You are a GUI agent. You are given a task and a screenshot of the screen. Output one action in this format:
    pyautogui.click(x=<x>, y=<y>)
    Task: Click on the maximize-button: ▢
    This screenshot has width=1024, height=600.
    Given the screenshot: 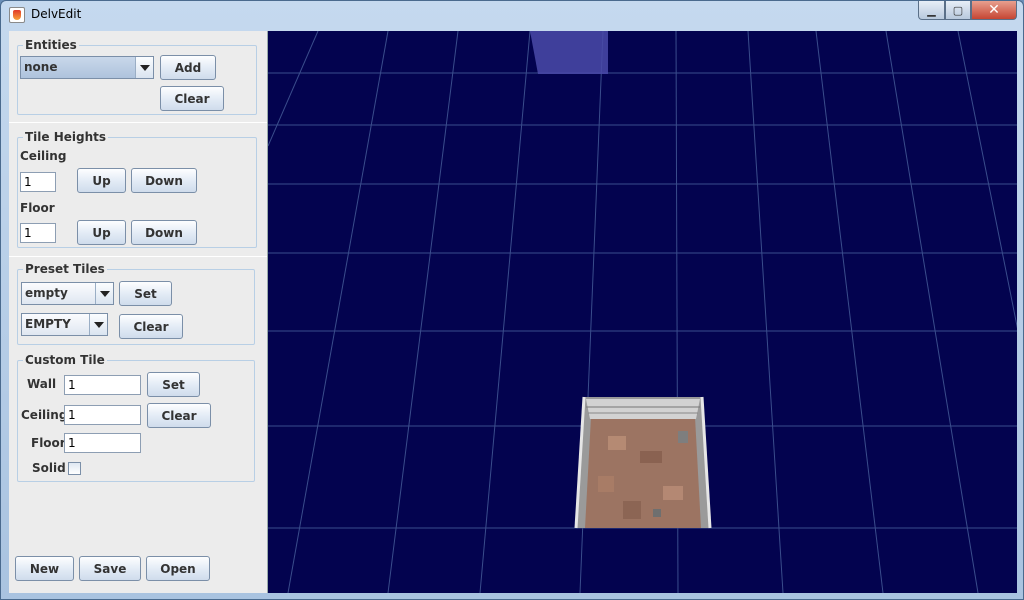 What is the action you would take?
    pyautogui.click(x=958, y=10)
    